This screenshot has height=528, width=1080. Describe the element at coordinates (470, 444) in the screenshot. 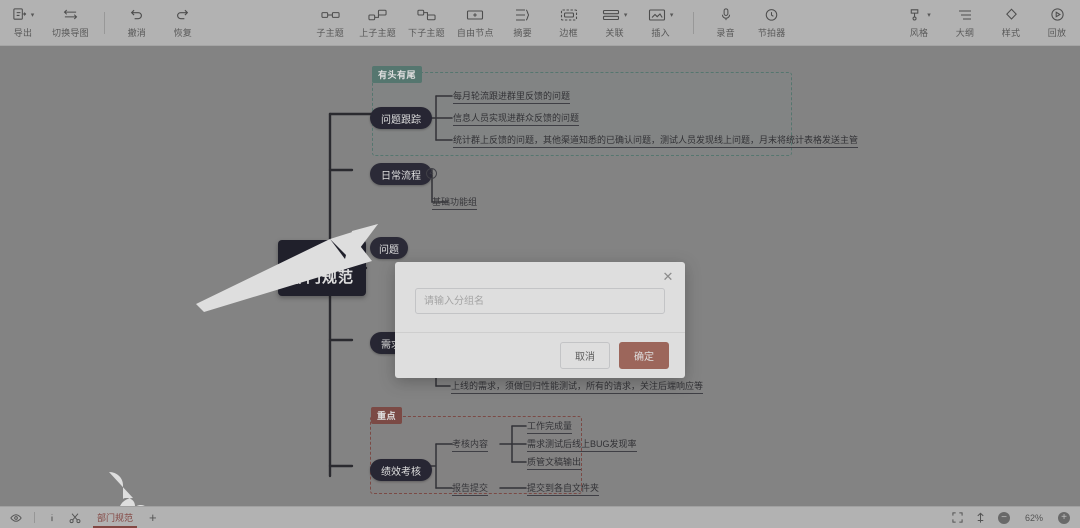

I see `group-label-考核内容: 考核内容` at that location.